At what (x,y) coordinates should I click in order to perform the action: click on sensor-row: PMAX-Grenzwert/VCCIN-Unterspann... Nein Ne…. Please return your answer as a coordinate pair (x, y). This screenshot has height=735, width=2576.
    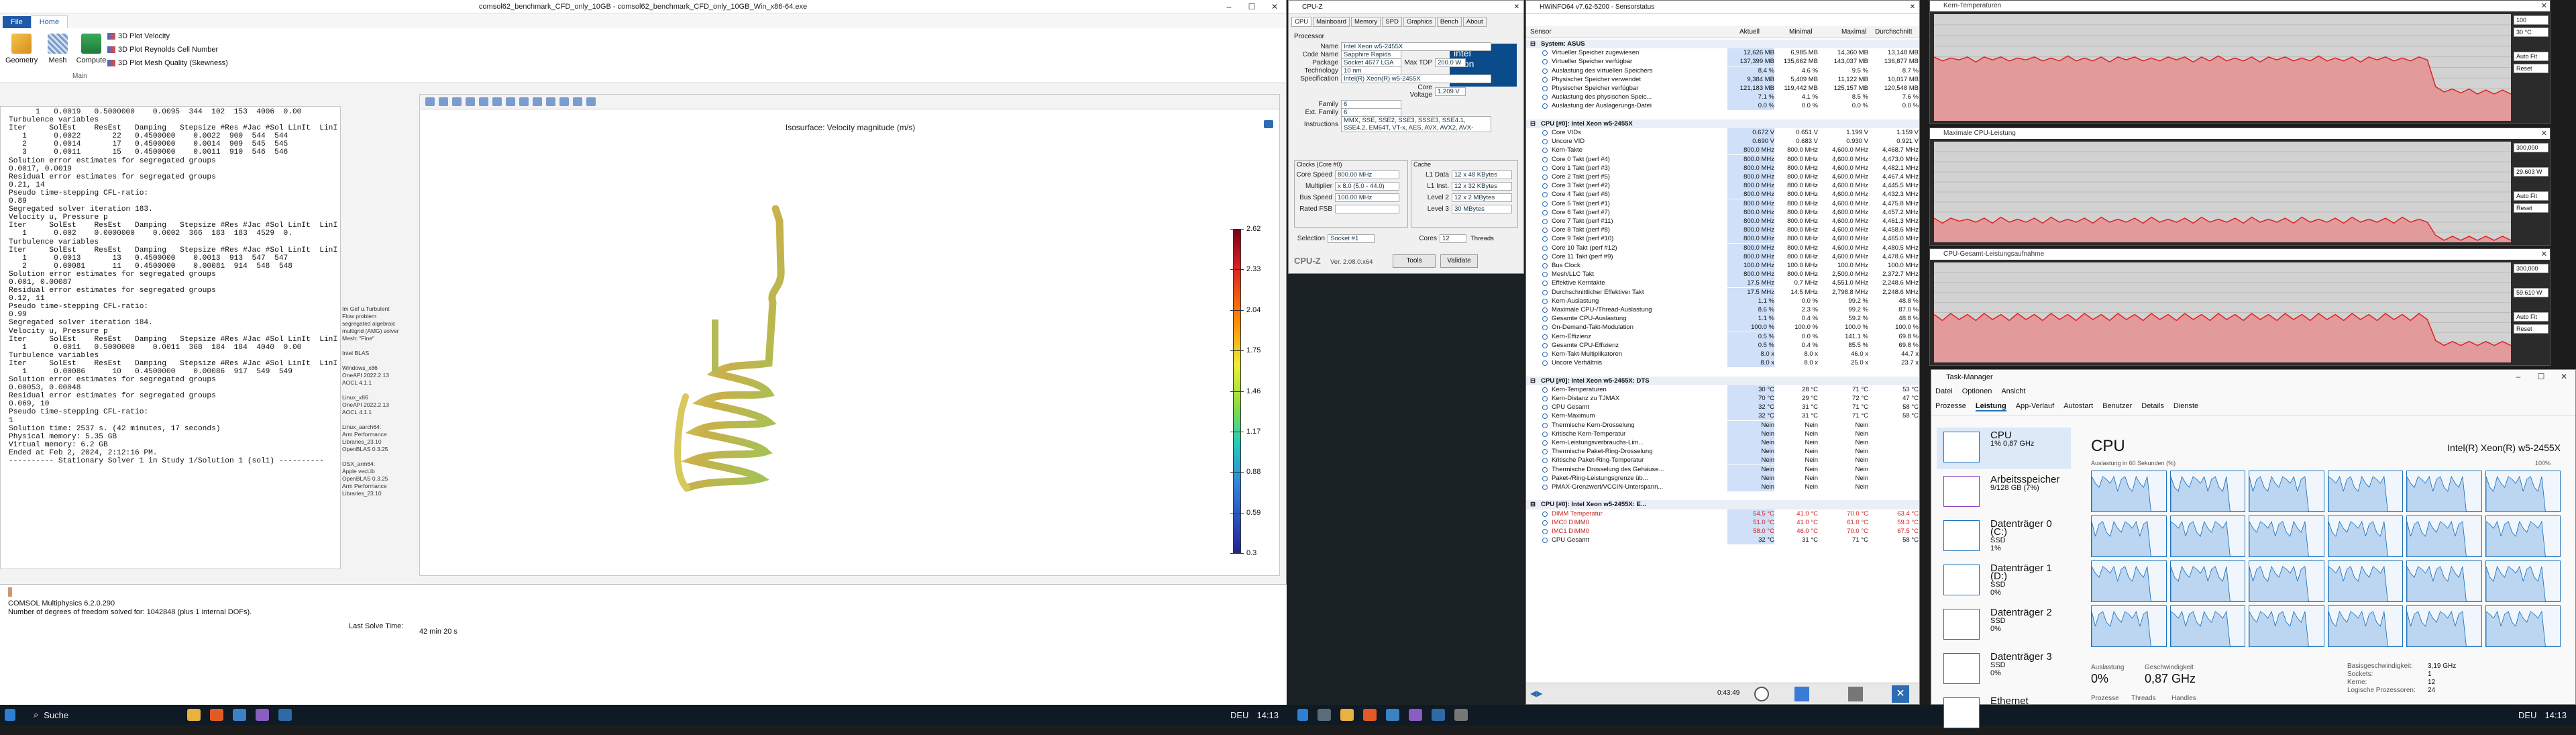
    Looking at the image, I should click on (1722, 487).